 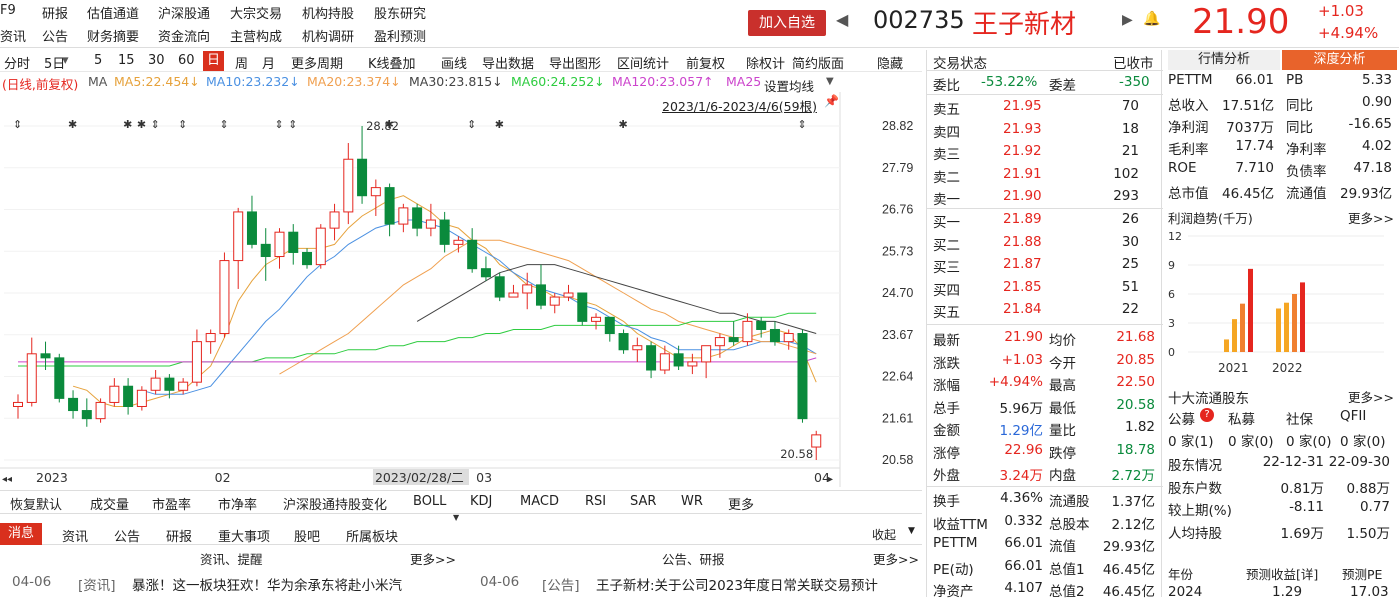 What do you see at coordinates (1175, 236) in the screenshot?
I see `profit-ytick: 12` at bounding box center [1175, 236].